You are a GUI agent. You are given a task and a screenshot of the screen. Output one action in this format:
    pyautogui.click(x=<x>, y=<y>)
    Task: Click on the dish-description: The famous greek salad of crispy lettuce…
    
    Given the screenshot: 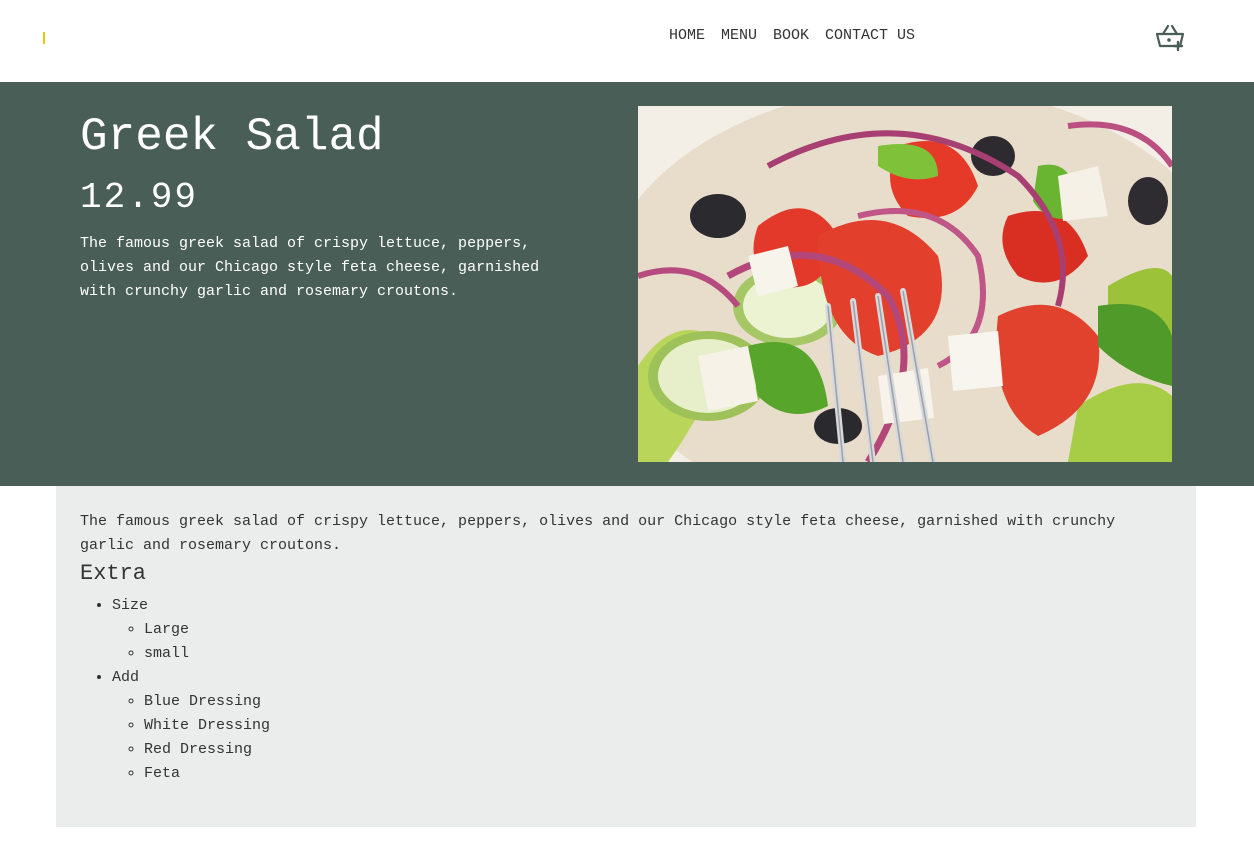 What is the action you would take?
    pyautogui.click(x=598, y=533)
    